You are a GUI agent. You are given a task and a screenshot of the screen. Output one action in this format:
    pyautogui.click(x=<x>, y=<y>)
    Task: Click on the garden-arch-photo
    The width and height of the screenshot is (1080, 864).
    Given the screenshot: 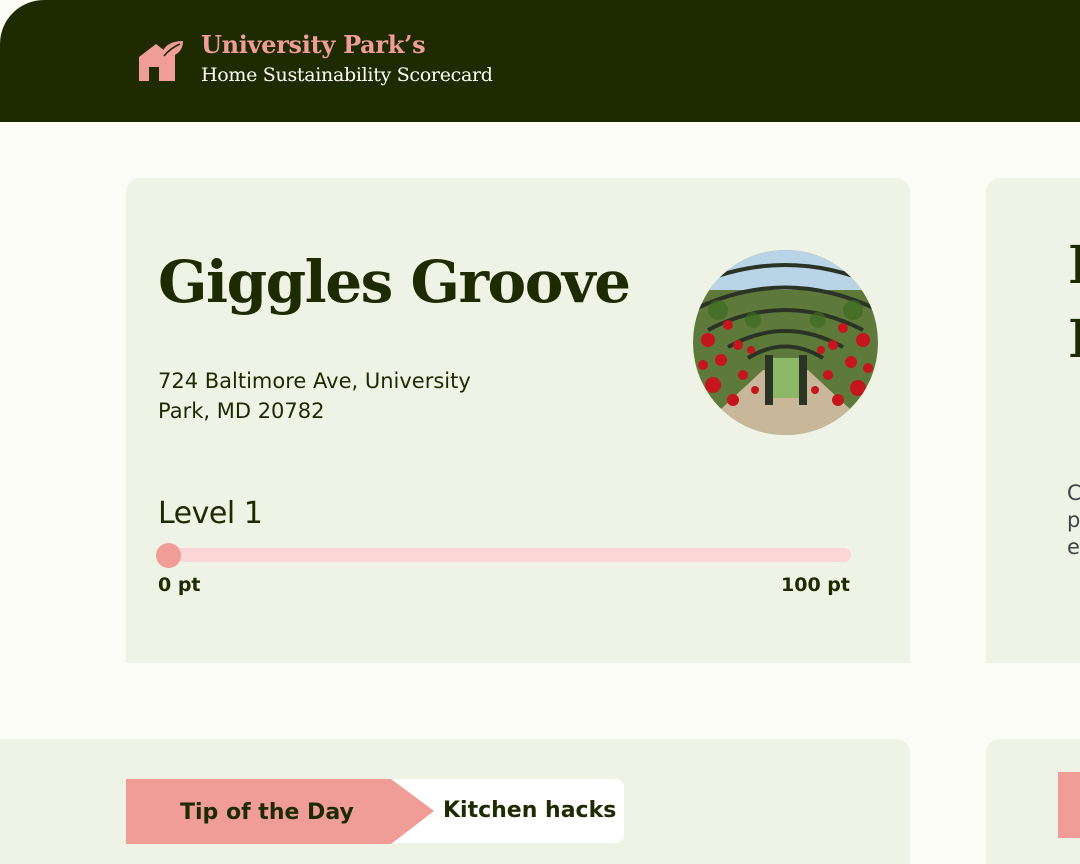 What is the action you would take?
    pyautogui.click(x=785, y=342)
    